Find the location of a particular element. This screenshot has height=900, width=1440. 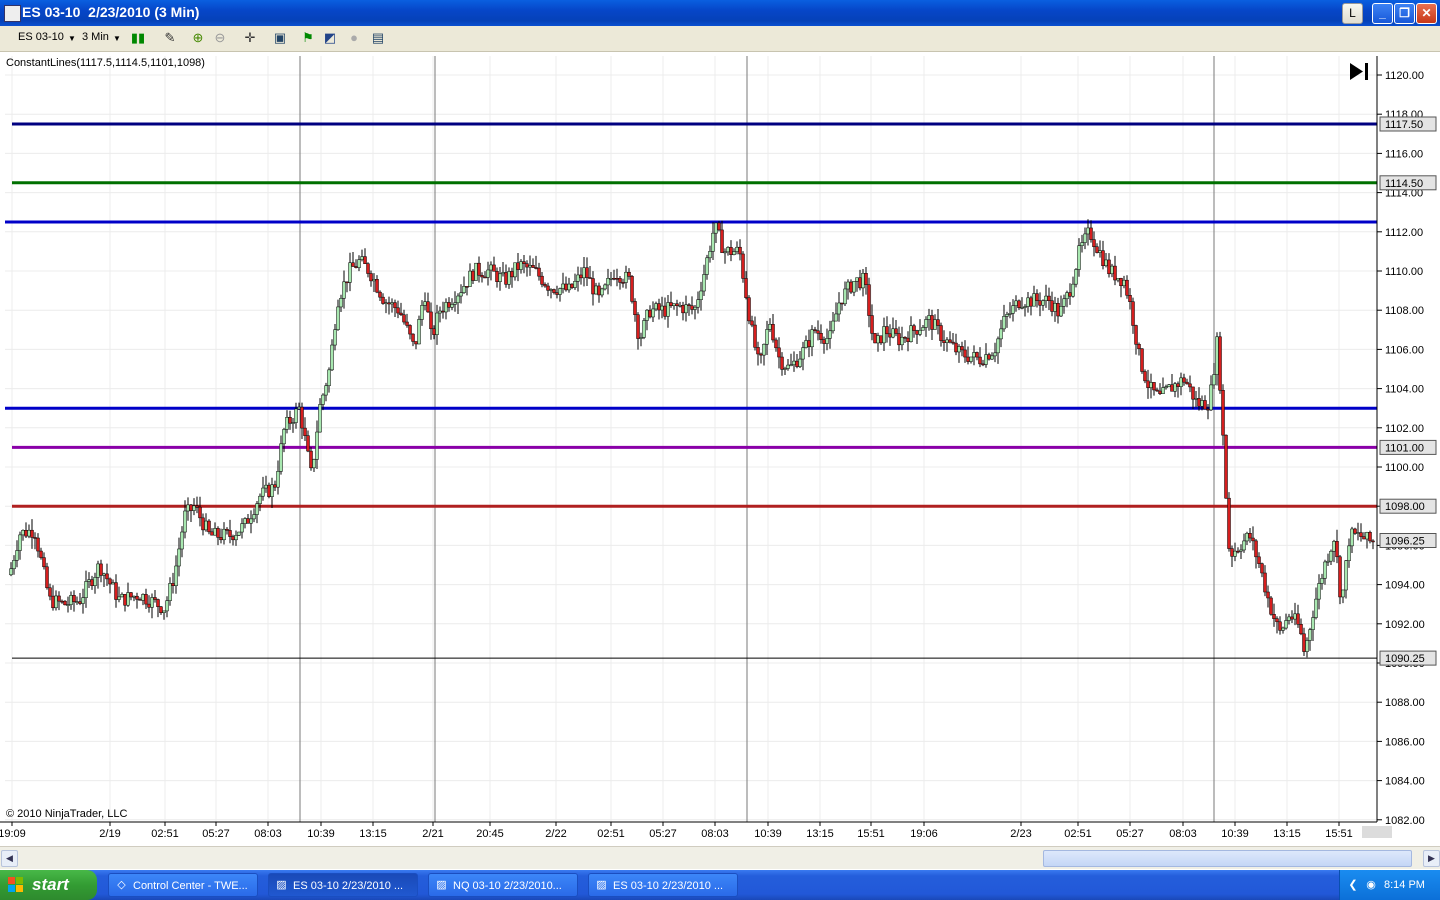

close-button: ✕ is located at coordinates (1426, 13).